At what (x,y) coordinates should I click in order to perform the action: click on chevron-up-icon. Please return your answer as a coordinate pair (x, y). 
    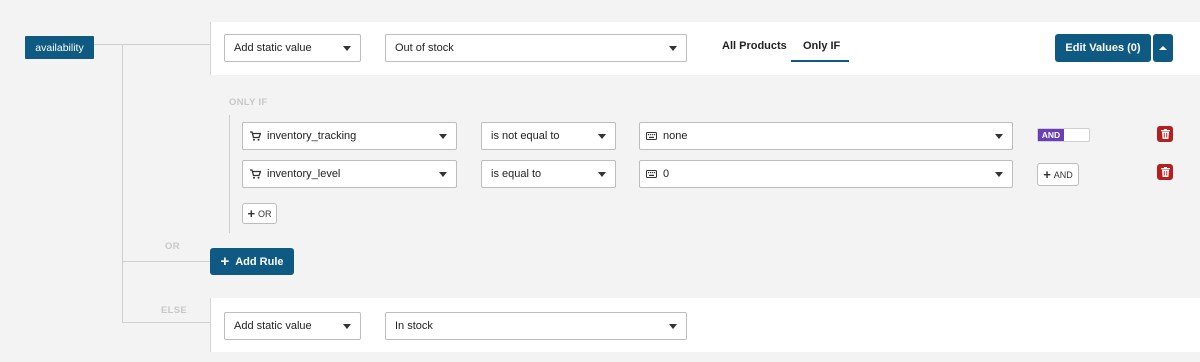
    Looking at the image, I should click on (1163, 48).